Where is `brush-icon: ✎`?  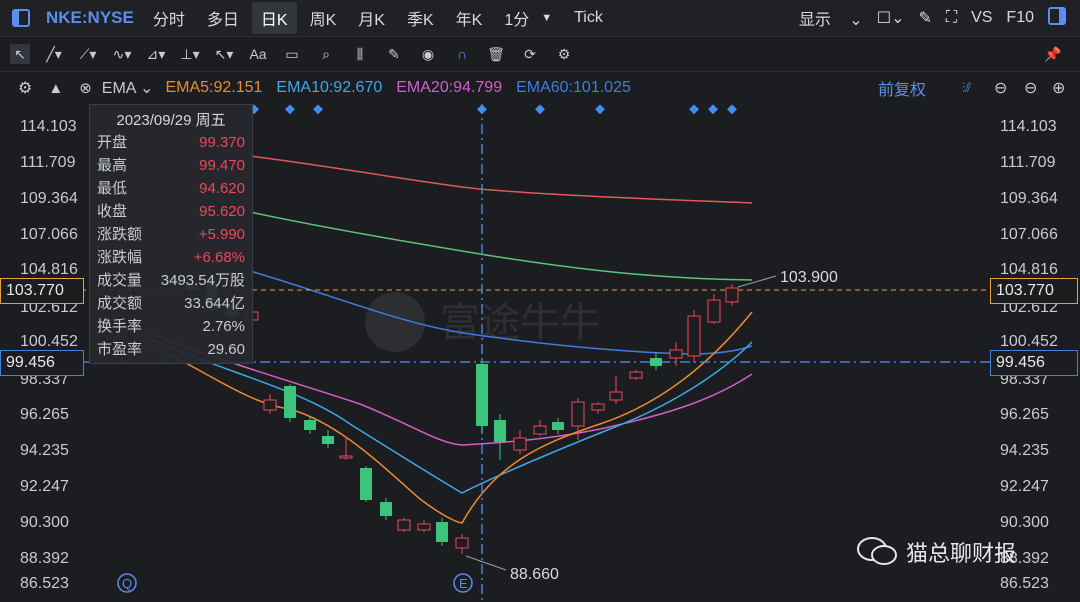 brush-icon: ✎ is located at coordinates (924, 18).